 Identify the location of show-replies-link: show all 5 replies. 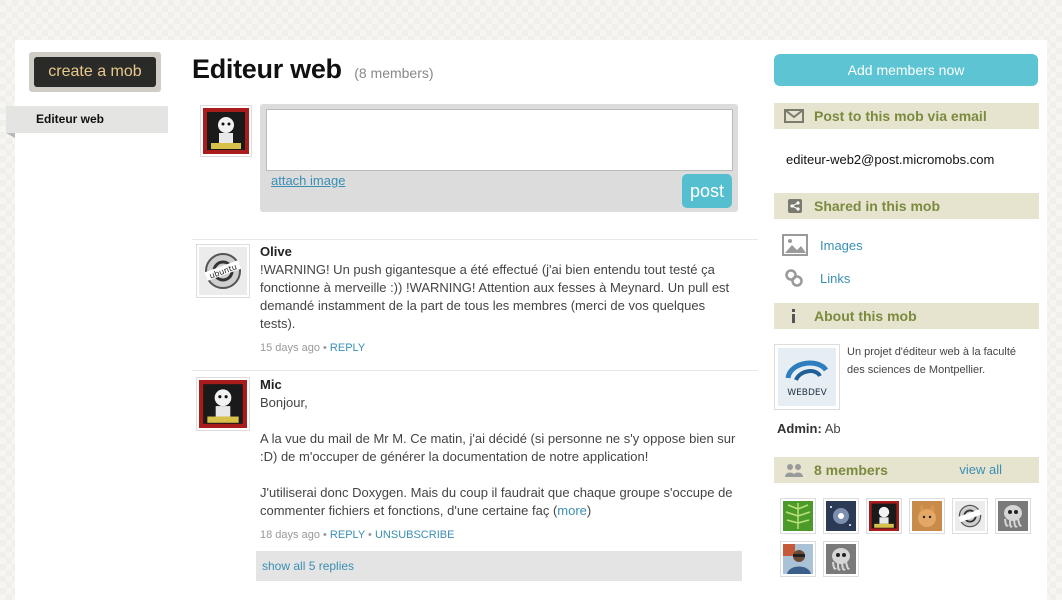
(499, 566).